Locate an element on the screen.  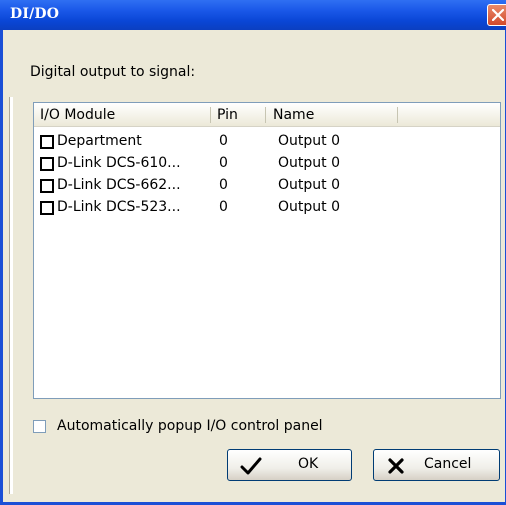
cancel-button: Cancel is located at coordinates (436, 465).